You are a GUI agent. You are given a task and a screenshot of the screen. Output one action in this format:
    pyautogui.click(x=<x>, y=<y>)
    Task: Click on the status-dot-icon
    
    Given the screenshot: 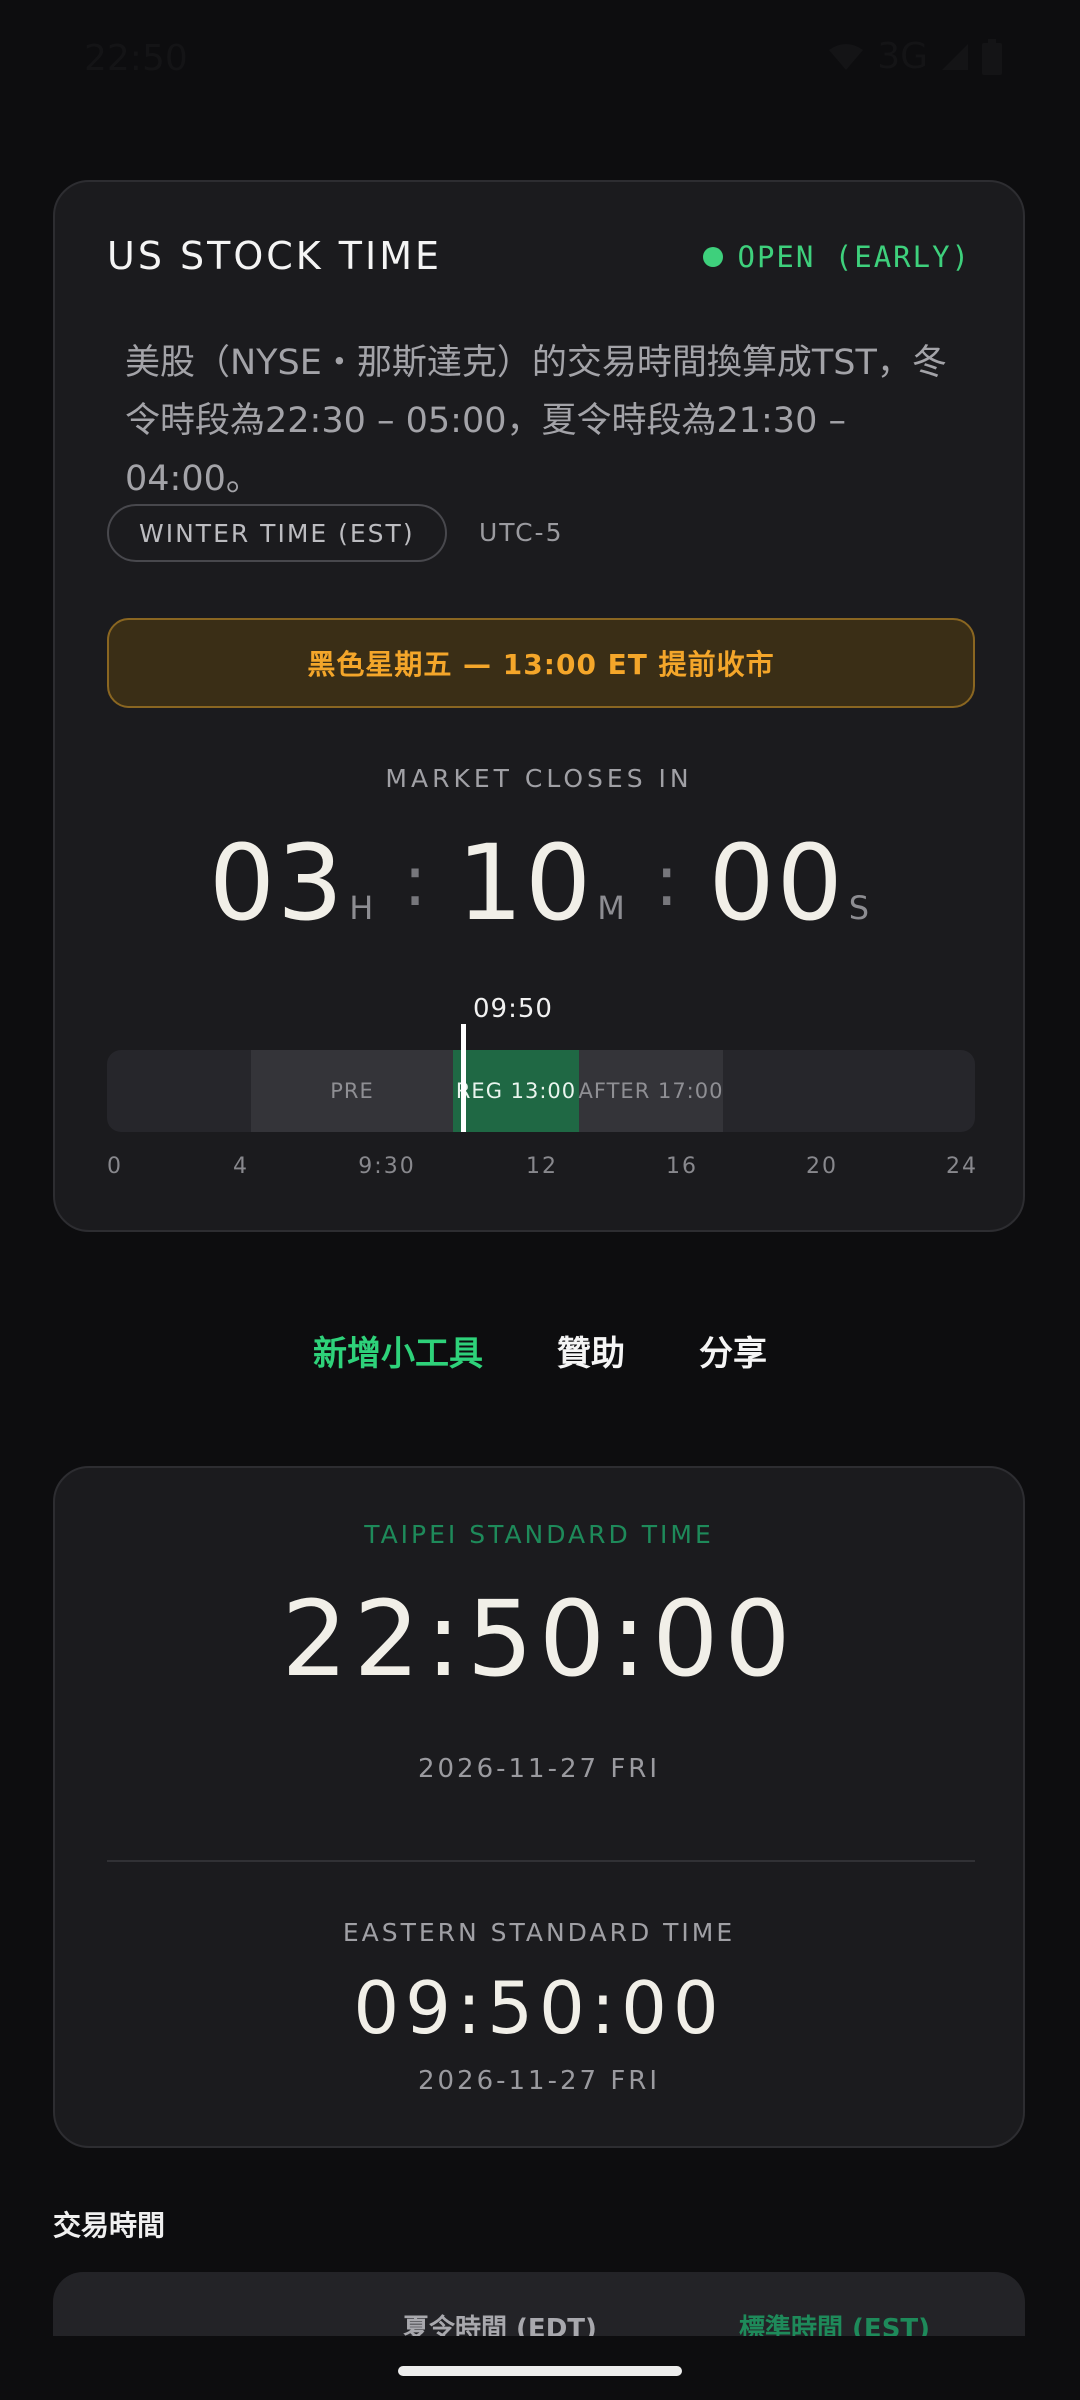 What is the action you would take?
    pyautogui.click(x=713, y=257)
    